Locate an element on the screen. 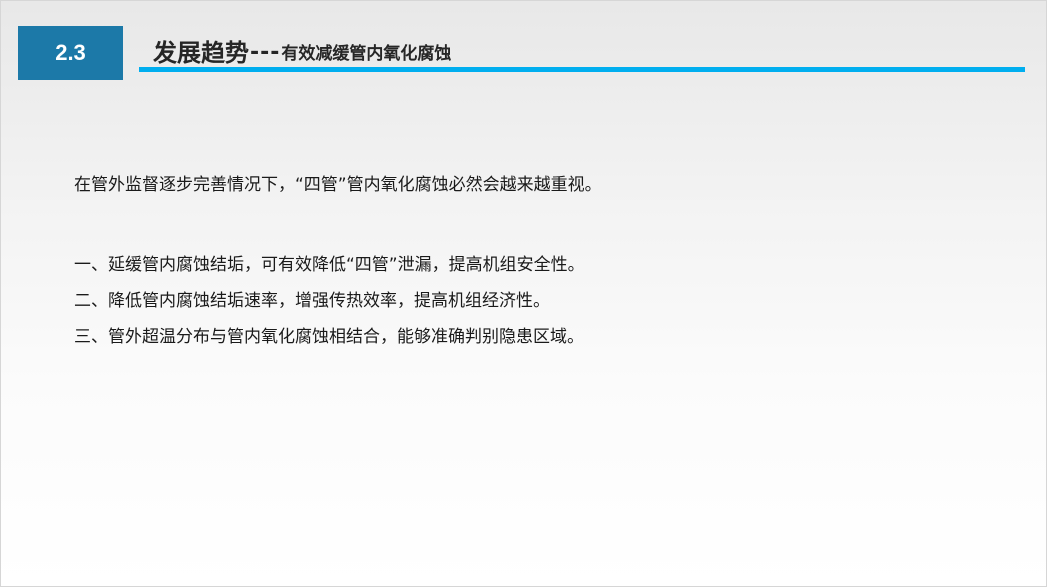 This screenshot has height=587, width=1047. title-main: 发展趋势 is located at coordinates (201, 53).